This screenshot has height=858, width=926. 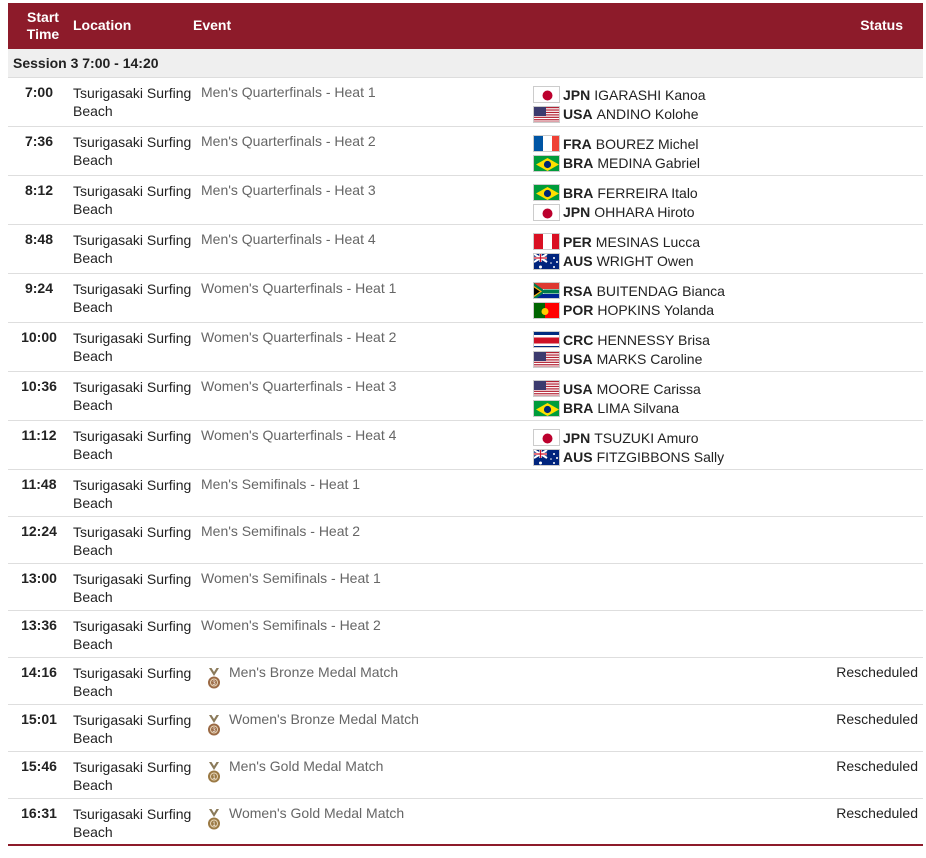 What do you see at coordinates (578, 310) in the screenshot?
I see `country-code: POR` at bounding box center [578, 310].